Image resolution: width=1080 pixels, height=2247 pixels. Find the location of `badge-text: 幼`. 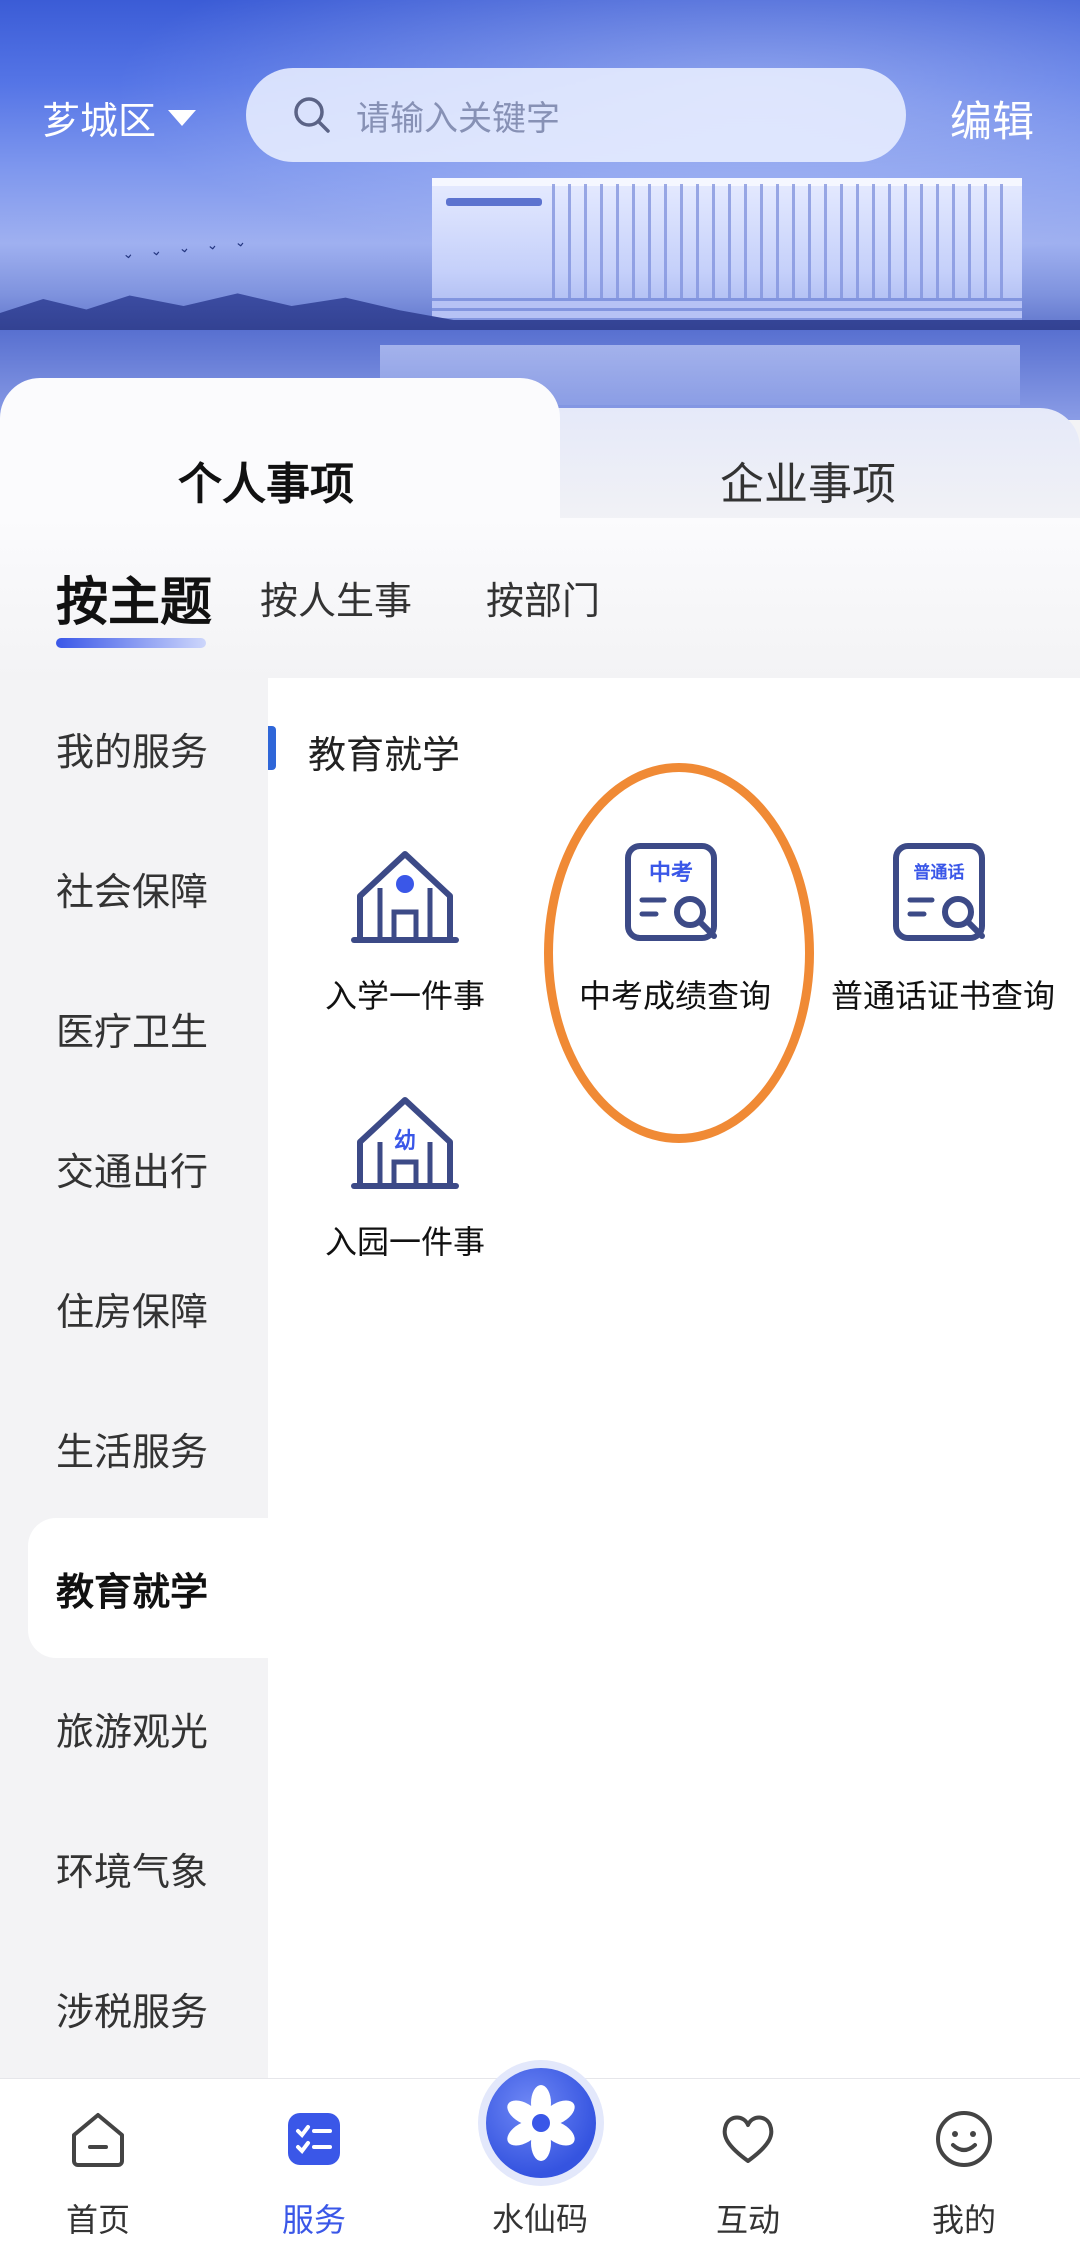

badge-text: 幼 is located at coordinates (405, 1141).